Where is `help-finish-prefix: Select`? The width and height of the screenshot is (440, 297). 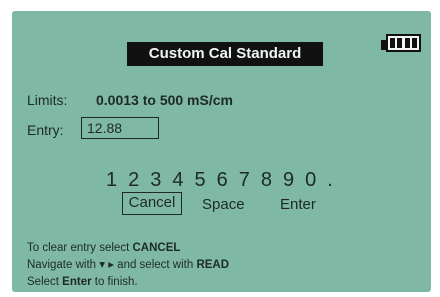 help-finish-prefix: Select is located at coordinates (45, 282).